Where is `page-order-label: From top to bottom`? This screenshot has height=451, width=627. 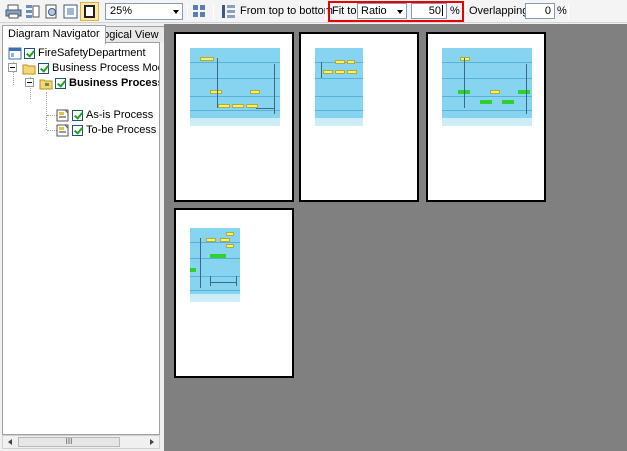
page-order-label: From top to bottom is located at coordinates (286, 11).